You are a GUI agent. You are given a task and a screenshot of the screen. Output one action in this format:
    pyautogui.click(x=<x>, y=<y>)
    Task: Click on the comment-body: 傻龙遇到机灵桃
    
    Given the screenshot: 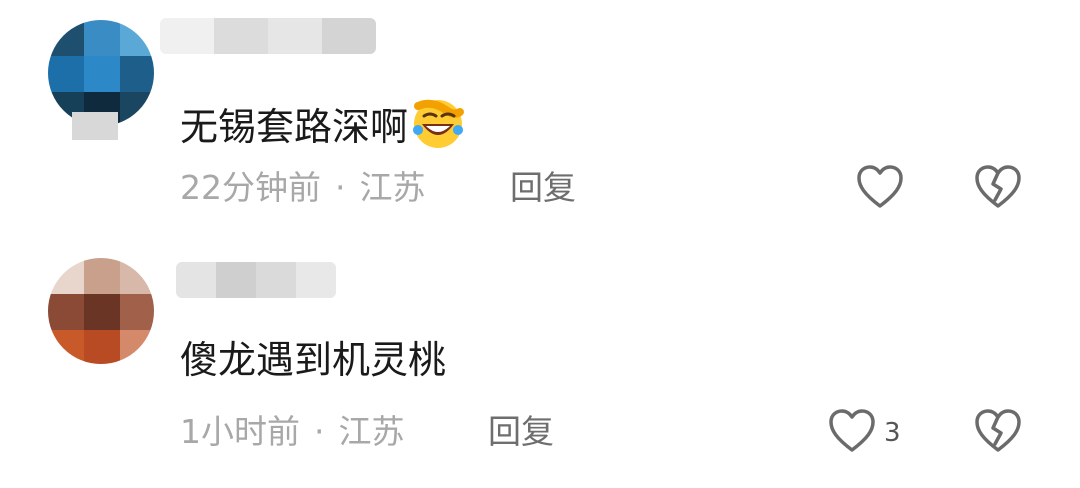 What is the action you would take?
    pyautogui.click(x=313, y=360)
    